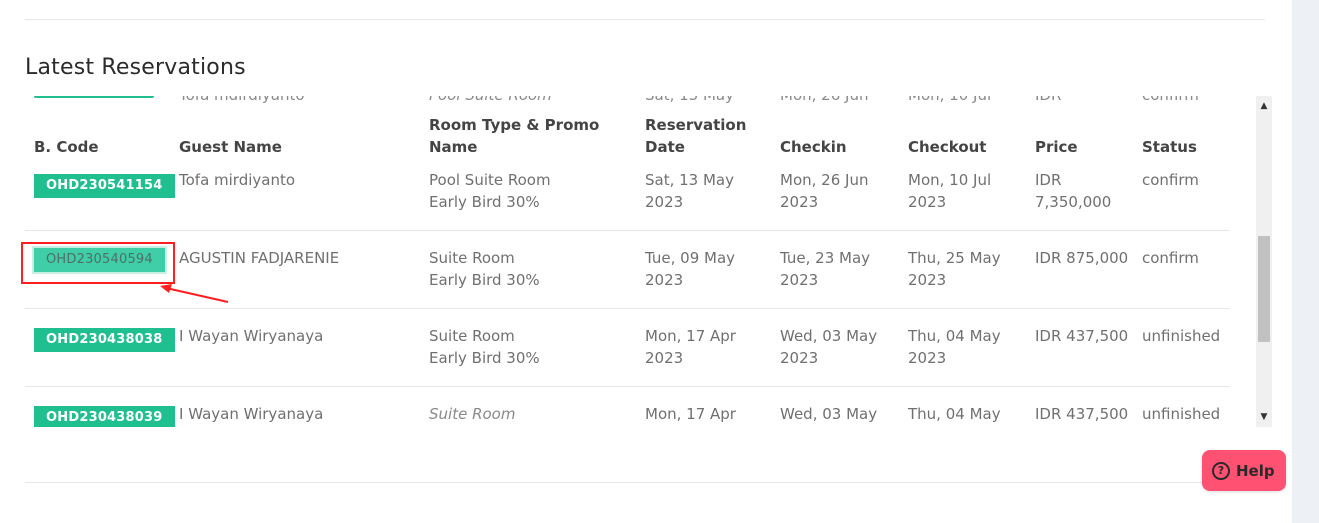  Describe the element at coordinates (104, 340) in the screenshot. I see `booking-code-badge: OHD230438038` at that location.